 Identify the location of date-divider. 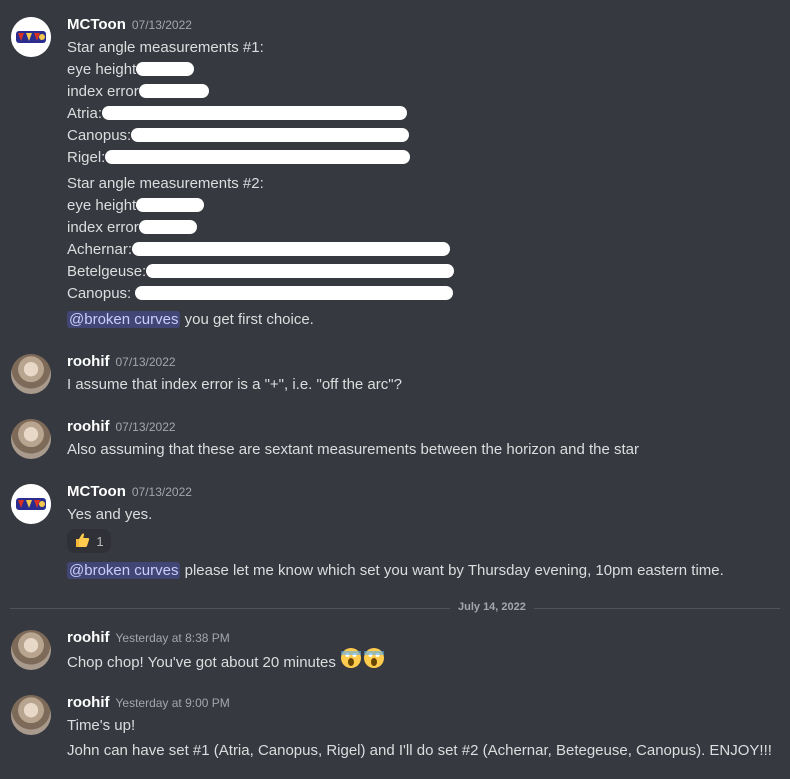
(395, 608).